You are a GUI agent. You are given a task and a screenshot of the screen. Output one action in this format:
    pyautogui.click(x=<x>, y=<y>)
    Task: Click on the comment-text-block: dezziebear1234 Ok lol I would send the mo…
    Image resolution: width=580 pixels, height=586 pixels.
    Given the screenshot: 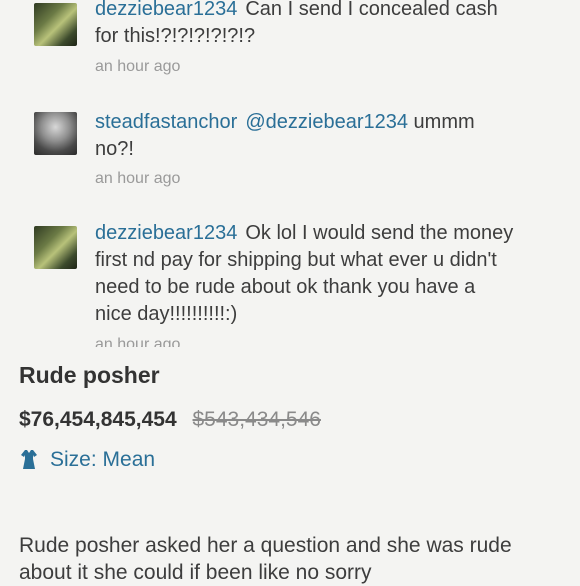 What is the action you would take?
    pyautogui.click(x=305, y=274)
    